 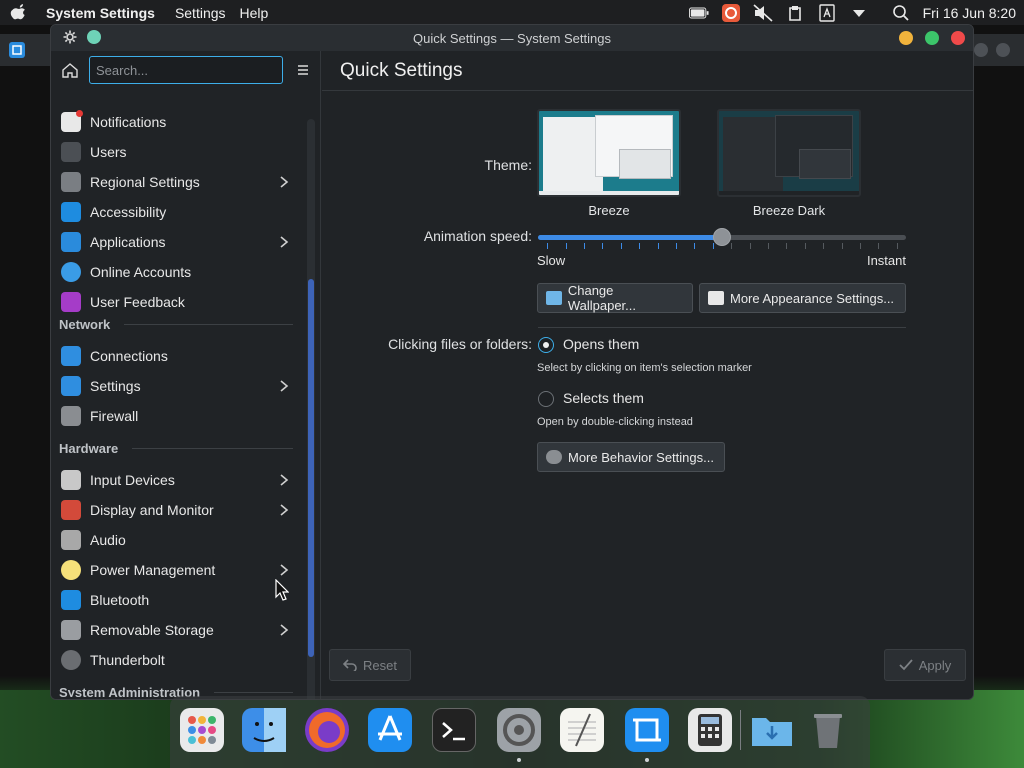 What do you see at coordinates (710, 730) in the screenshot?
I see `calculator-icon` at bounding box center [710, 730].